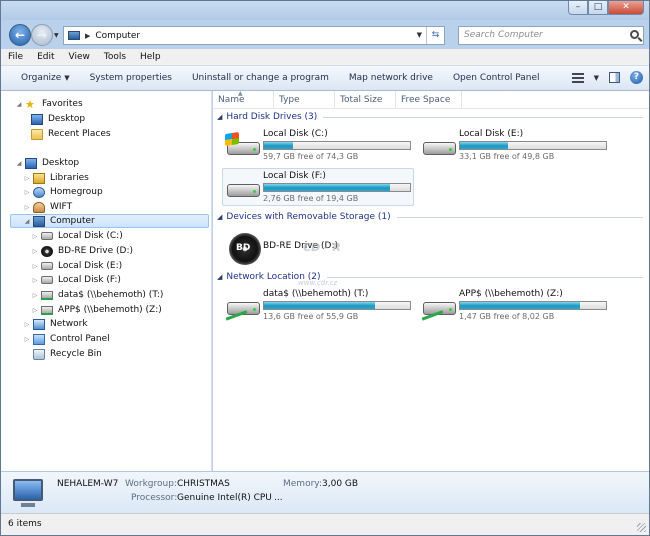  Describe the element at coordinates (55, 324) in the screenshot. I see `nav-network: ▷ Network` at that location.